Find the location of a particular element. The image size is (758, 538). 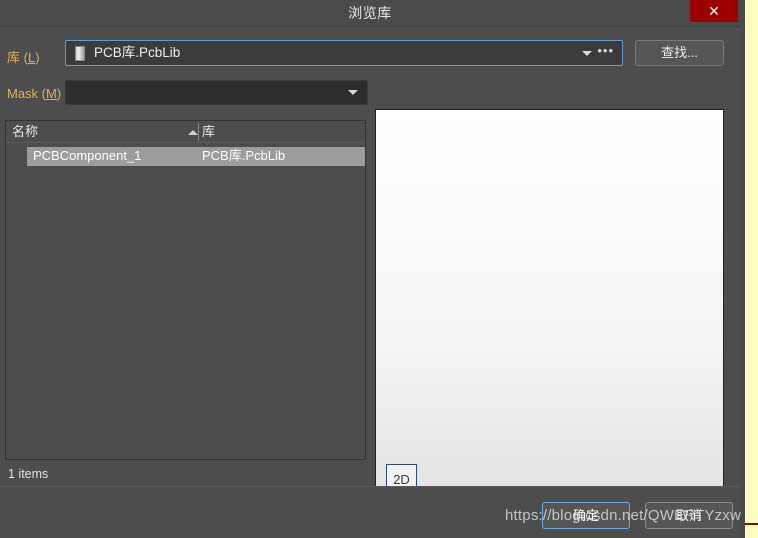

table-row: PCBComponent_1 PCB库.PcbLib is located at coordinates (196, 156).